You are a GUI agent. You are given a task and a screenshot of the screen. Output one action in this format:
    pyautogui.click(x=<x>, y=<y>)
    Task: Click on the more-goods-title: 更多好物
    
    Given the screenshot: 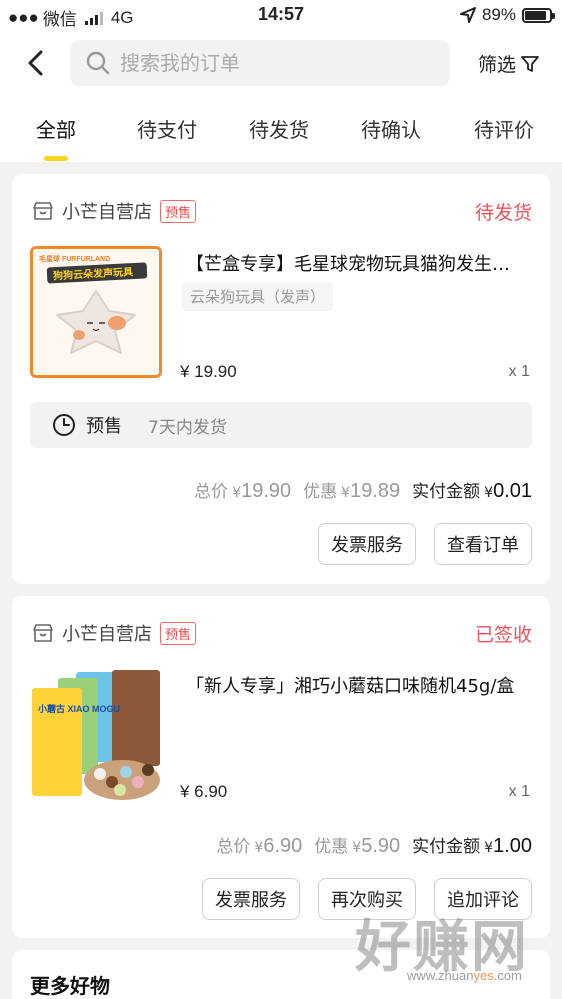 What is the action you would take?
    pyautogui.click(x=70, y=986)
    